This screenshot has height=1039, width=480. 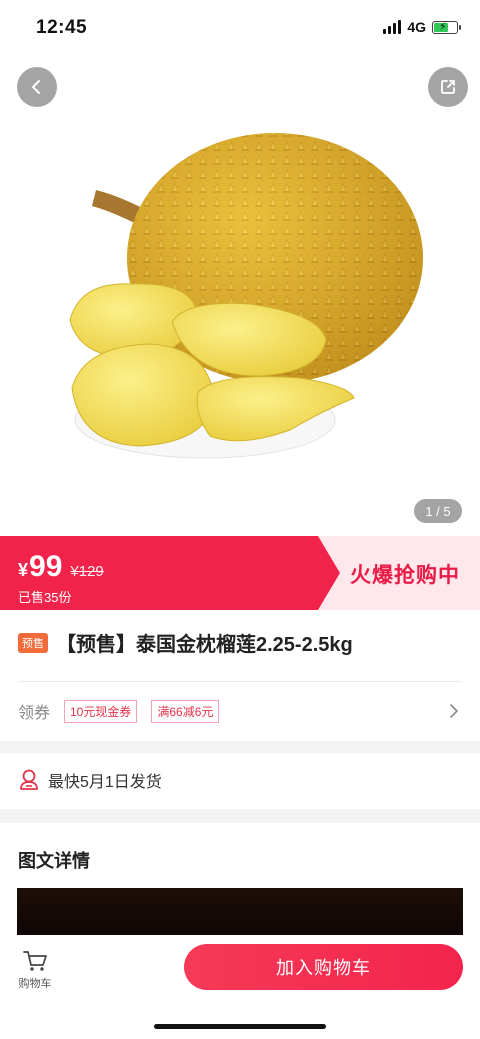 What do you see at coordinates (54, 861) in the screenshot?
I see `detail-section-title: 图文详情` at bounding box center [54, 861].